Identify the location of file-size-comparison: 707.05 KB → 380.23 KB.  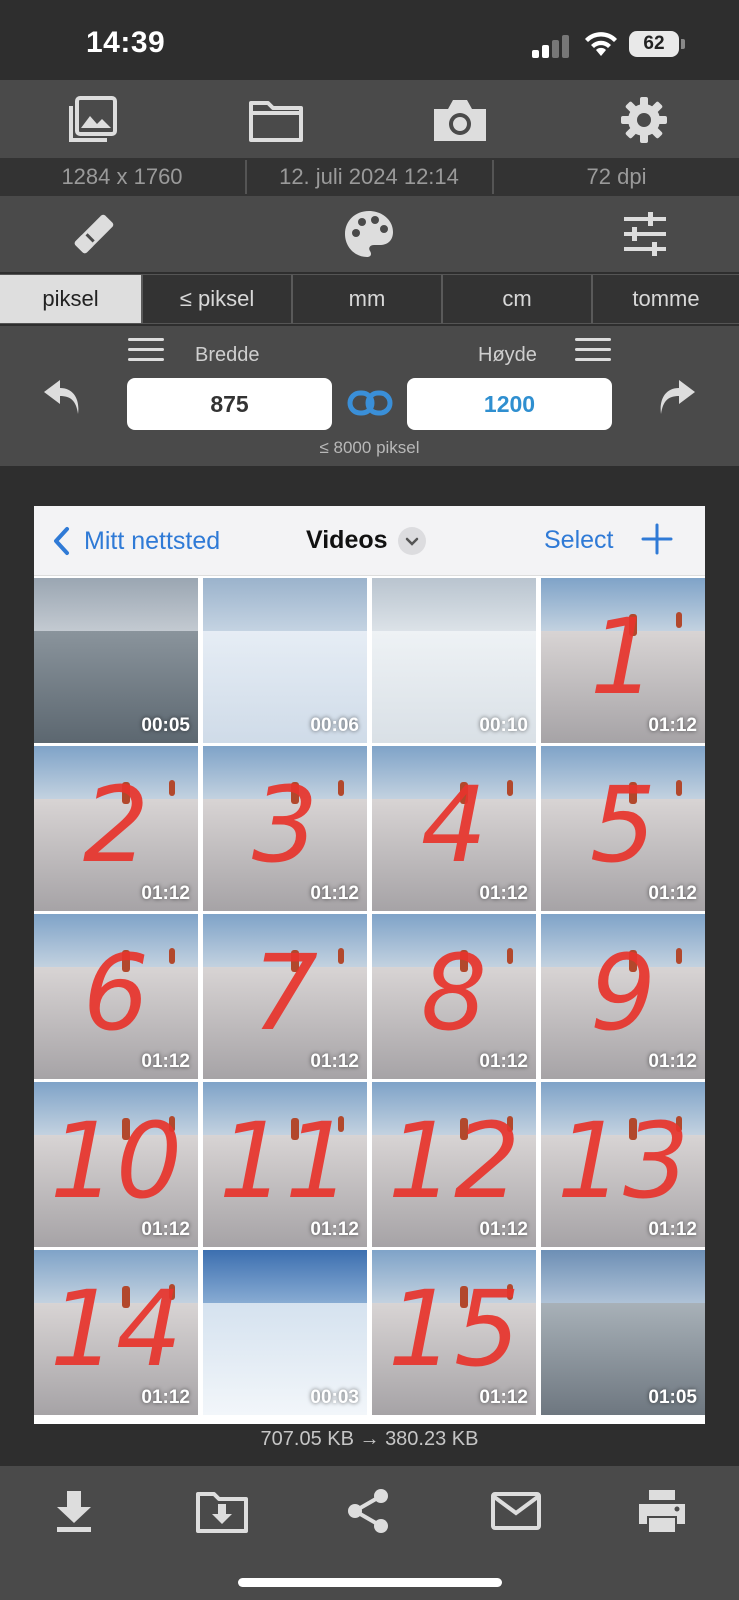
(369, 1439).